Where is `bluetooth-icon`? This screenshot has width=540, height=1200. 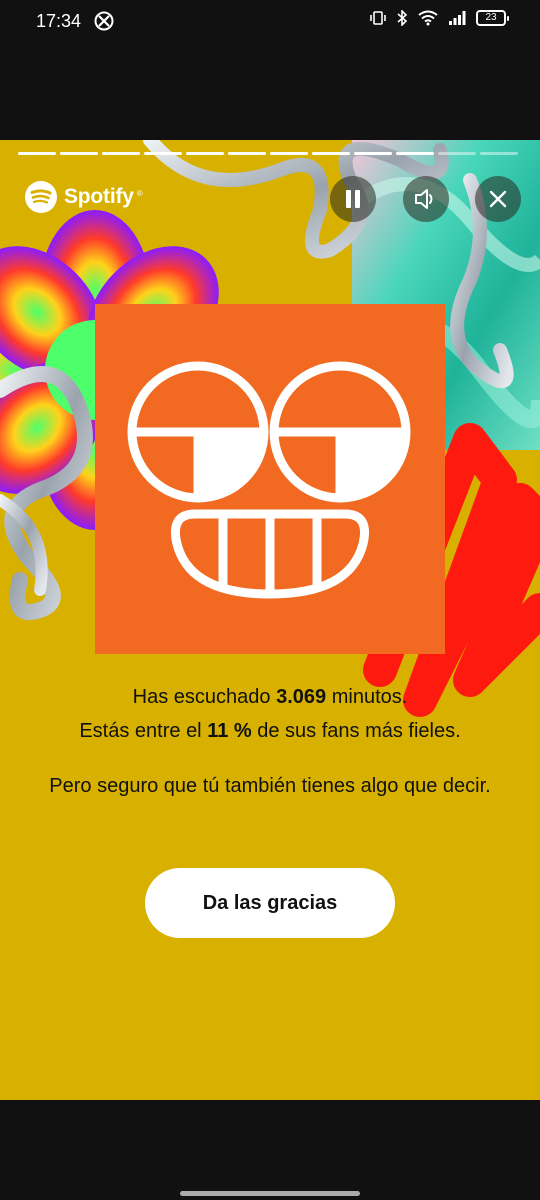 bluetooth-icon is located at coordinates (402, 18).